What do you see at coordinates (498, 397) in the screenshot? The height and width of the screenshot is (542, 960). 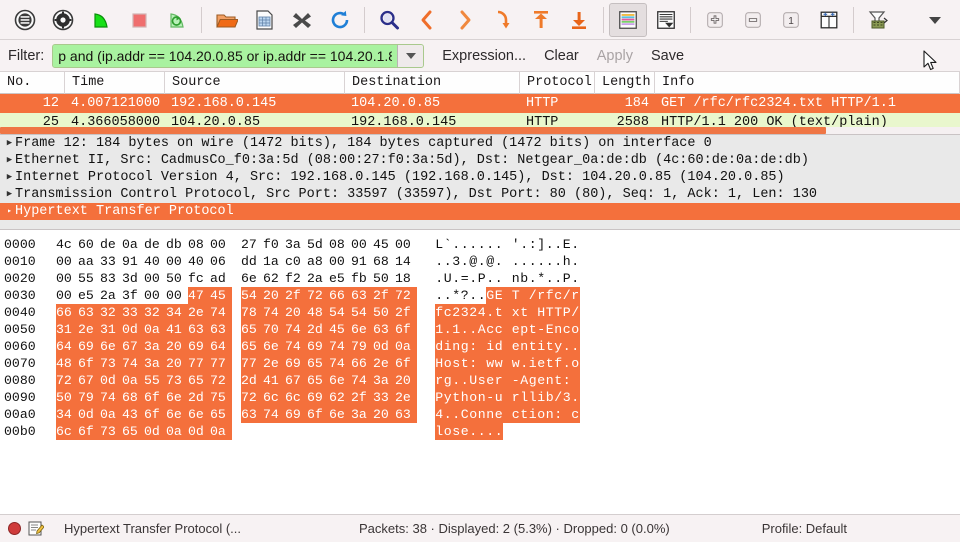 I see `hex-ascii-char: u` at bounding box center [498, 397].